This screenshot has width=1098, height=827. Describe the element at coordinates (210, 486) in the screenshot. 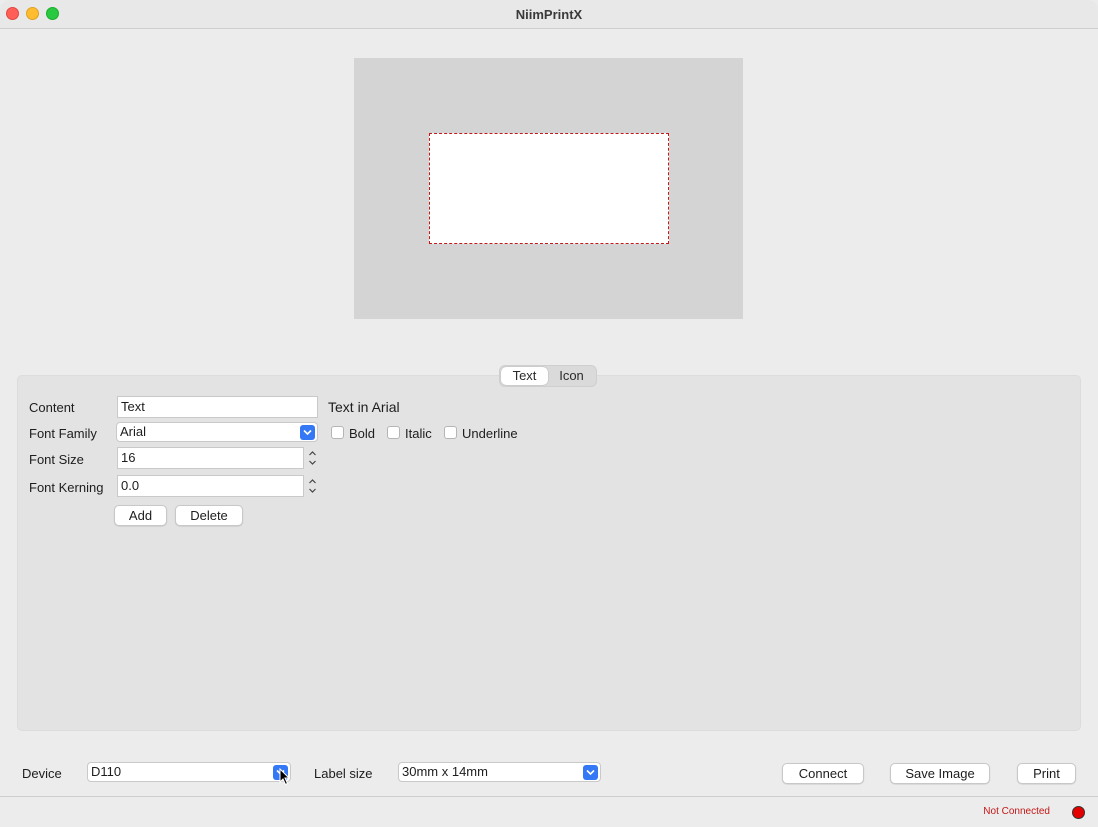

I see `font-kerning-input: 0.0` at that location.